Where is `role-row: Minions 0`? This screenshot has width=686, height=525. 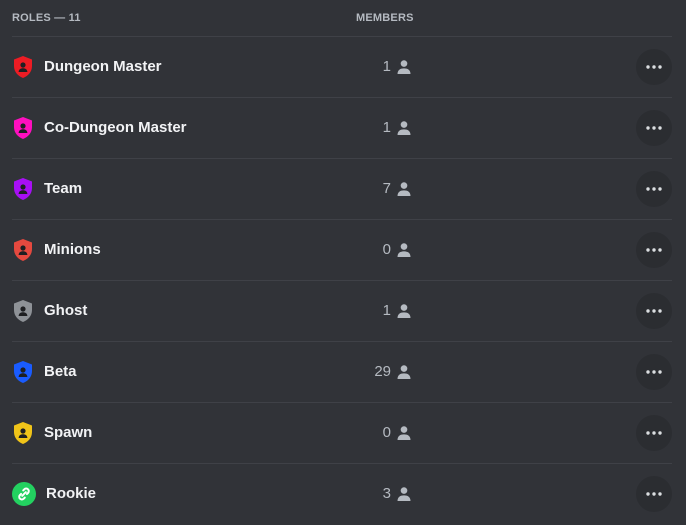 role-row: Minions 0 is located at coordinates (342, 250).